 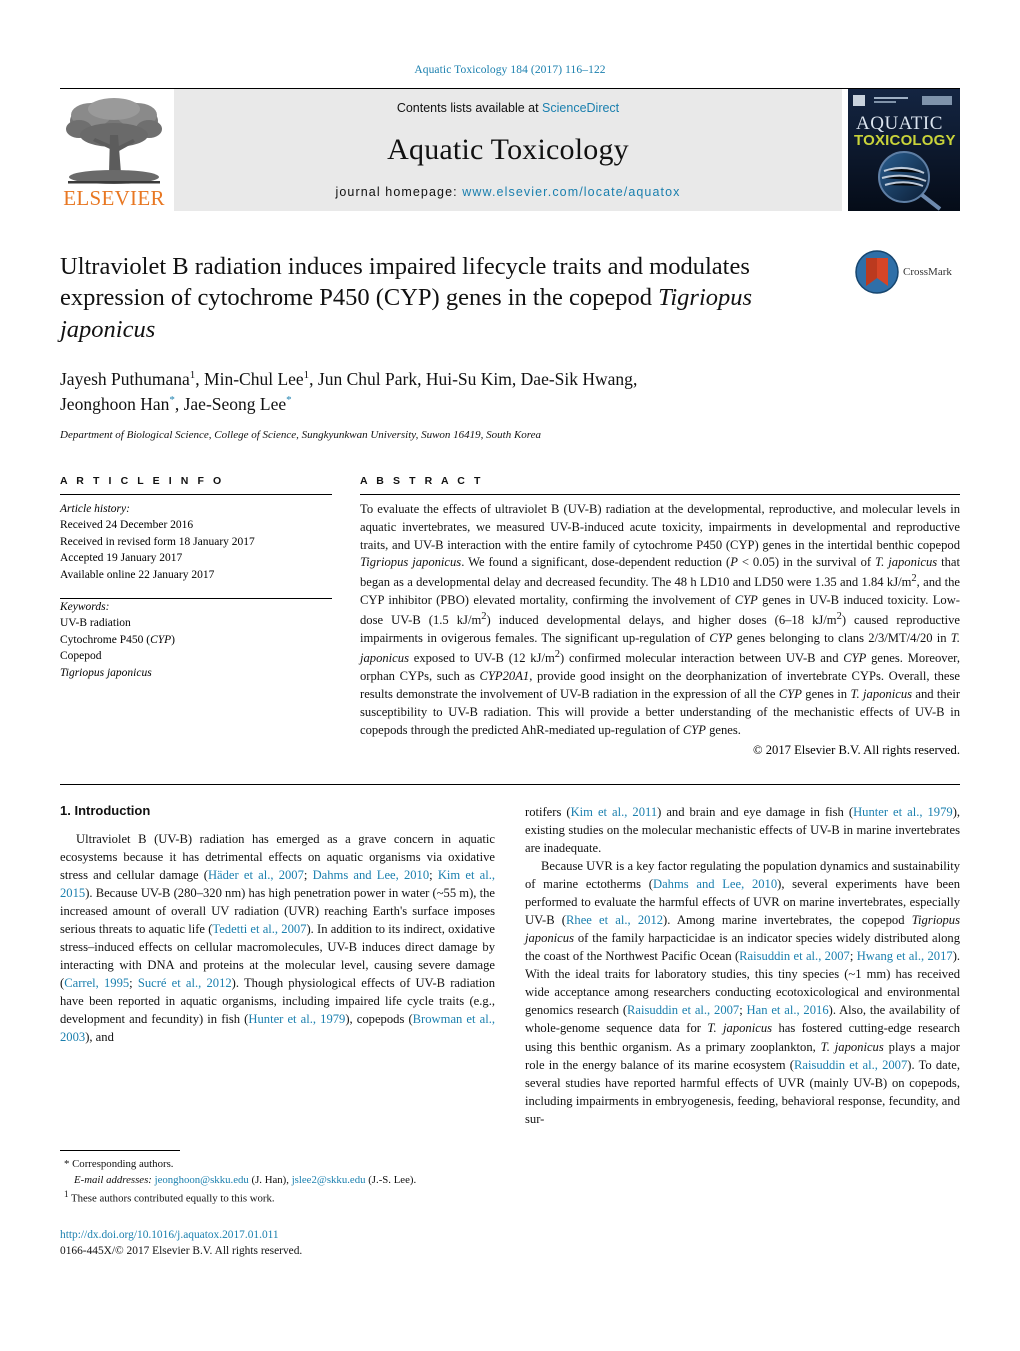 I want to click on author-6: Jeonghoon Han, so click(x=115, y=403).